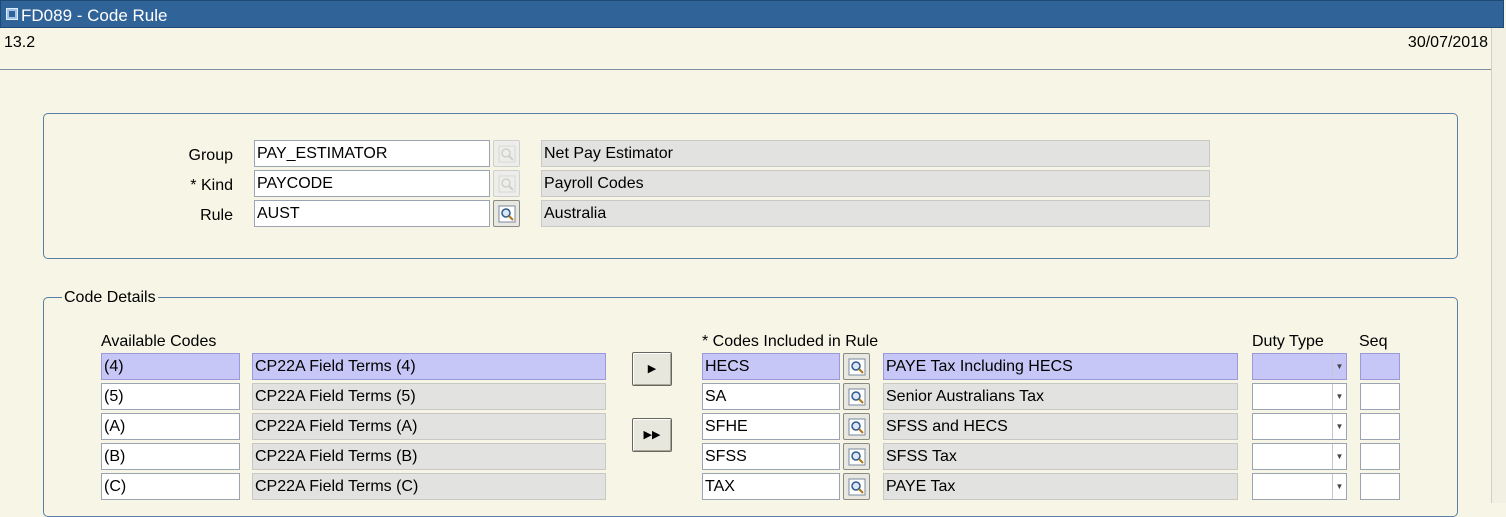 This screenshot has height=517, width=1506. Describe the element at coordinates (210, 155) in the screenshot. I see `group-label: Group` at that location.